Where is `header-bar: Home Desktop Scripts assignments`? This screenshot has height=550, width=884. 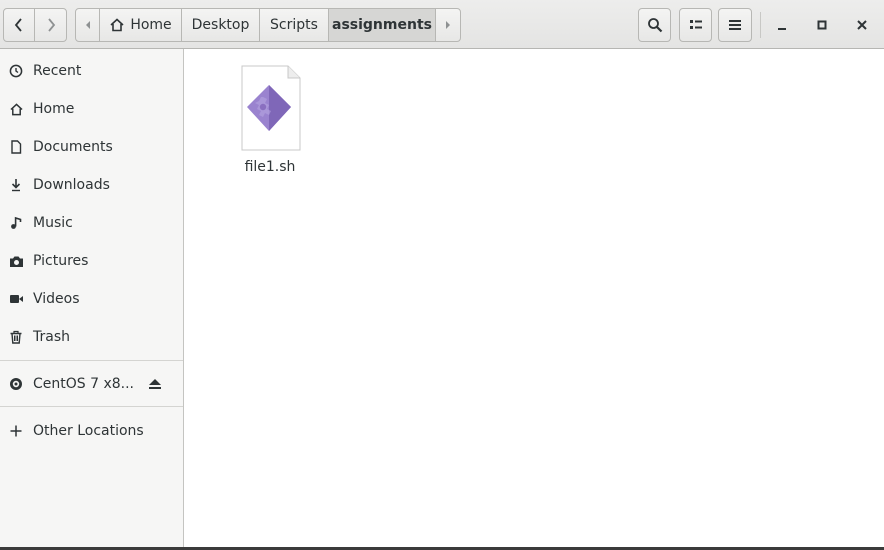
header-bar: Home Desktop Scripts assignments is located at coordinates (442, 24).